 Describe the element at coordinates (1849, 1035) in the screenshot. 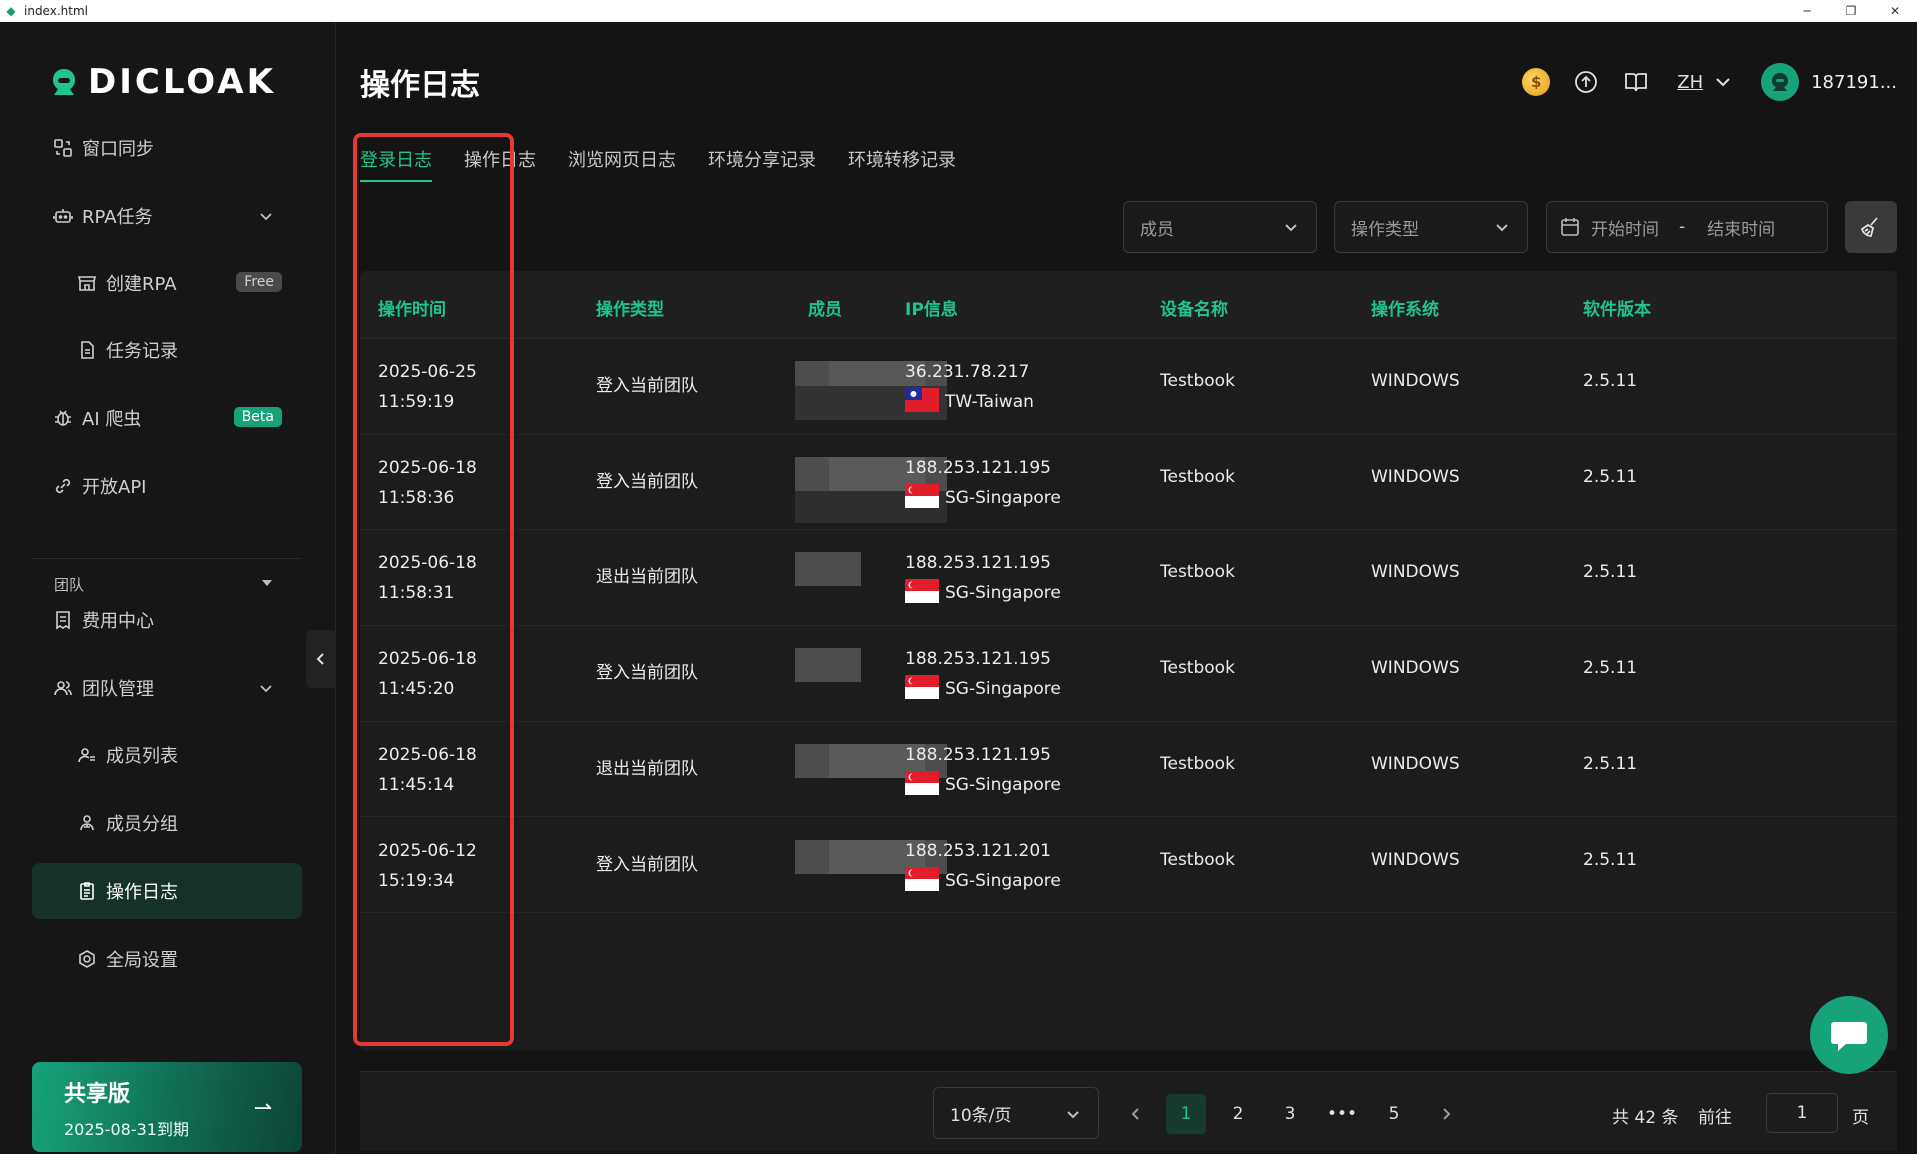

I see `chat-support-button` at that location.